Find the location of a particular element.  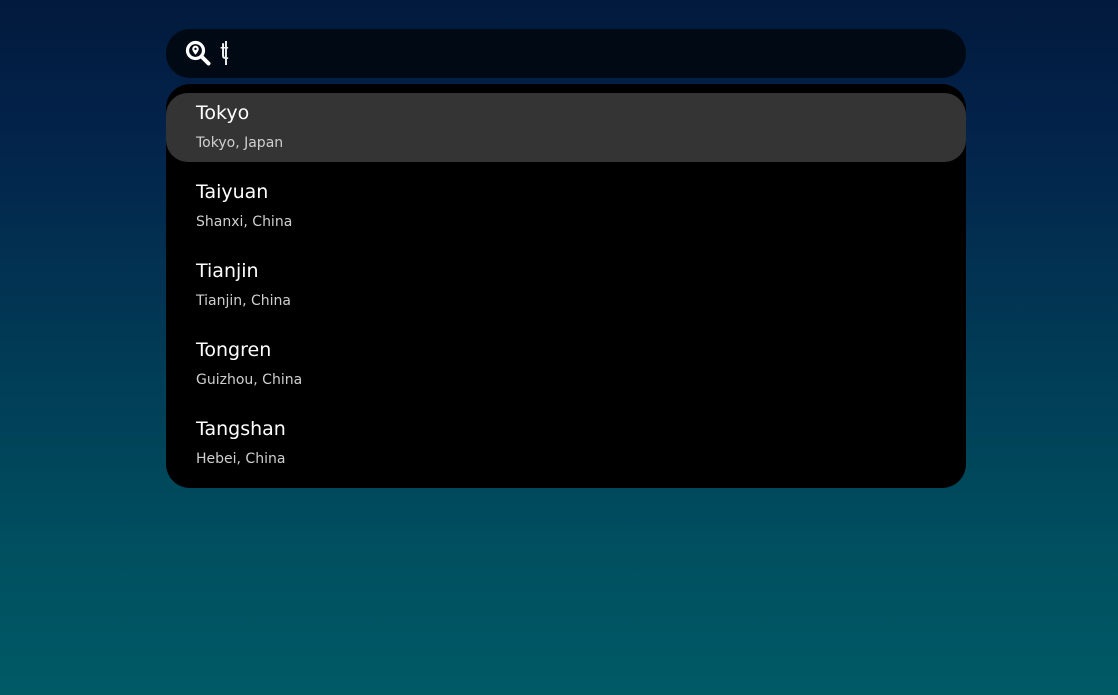

suggestion-city: Tokyo is located at coordinates (223, 113).